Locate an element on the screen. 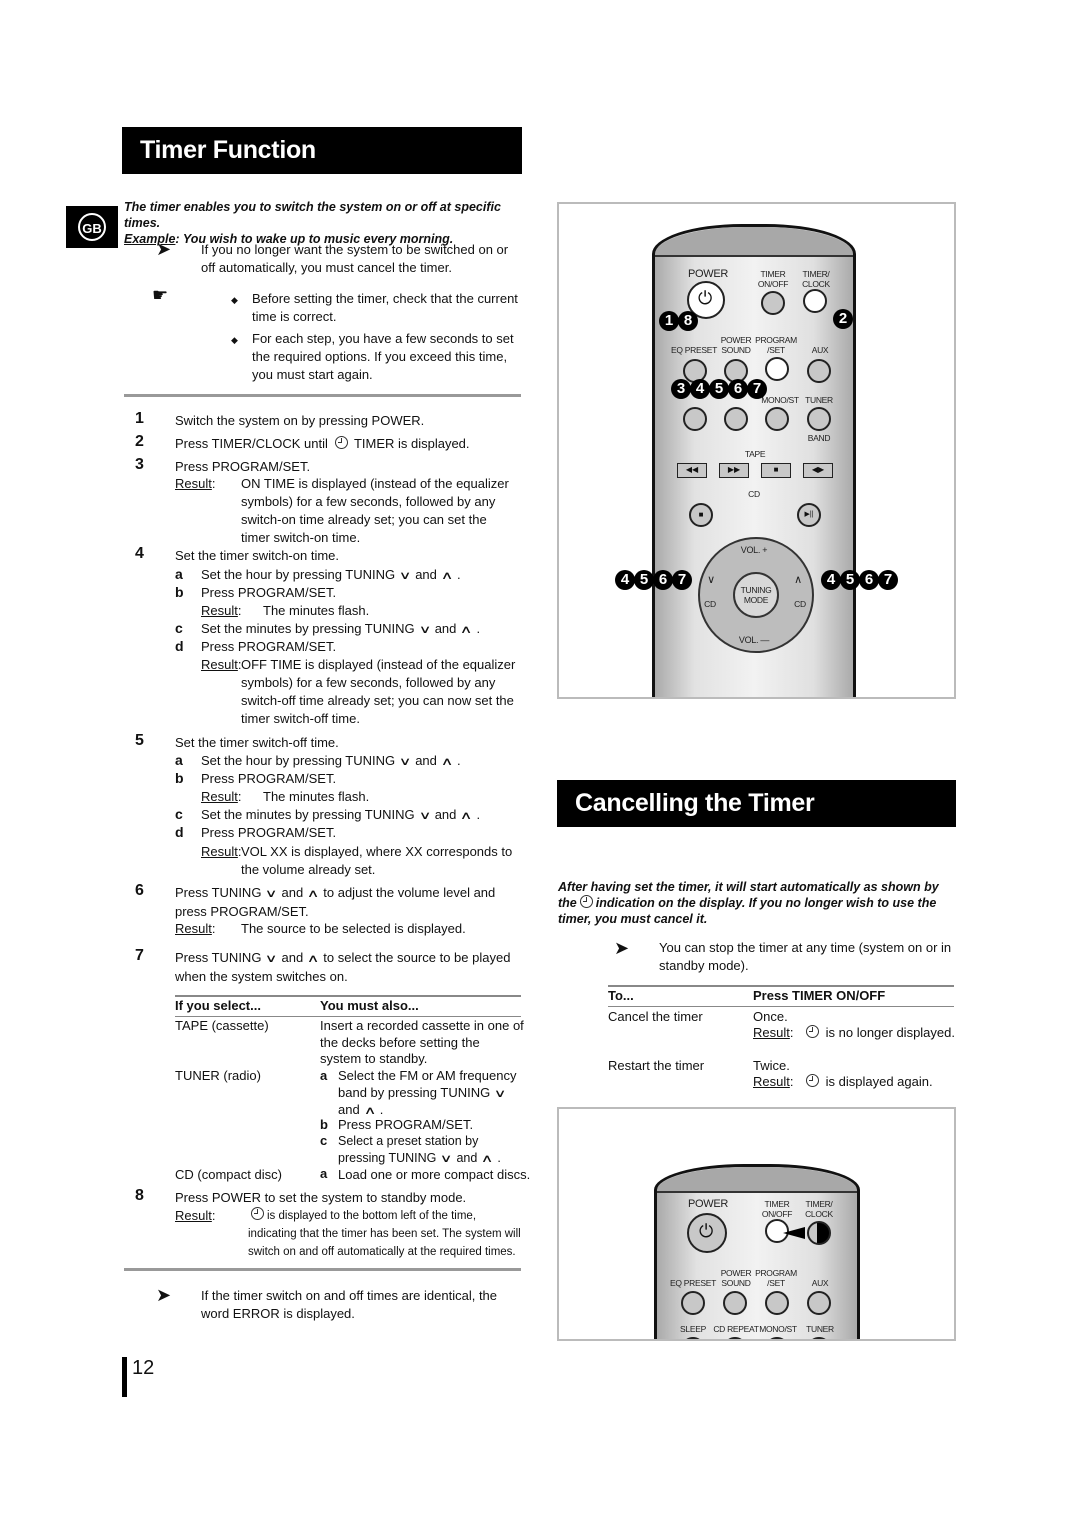 Image resolution: width=1080 pixels, height=1528 pixels. step-number: 7 is located at coordinates (139, 955).